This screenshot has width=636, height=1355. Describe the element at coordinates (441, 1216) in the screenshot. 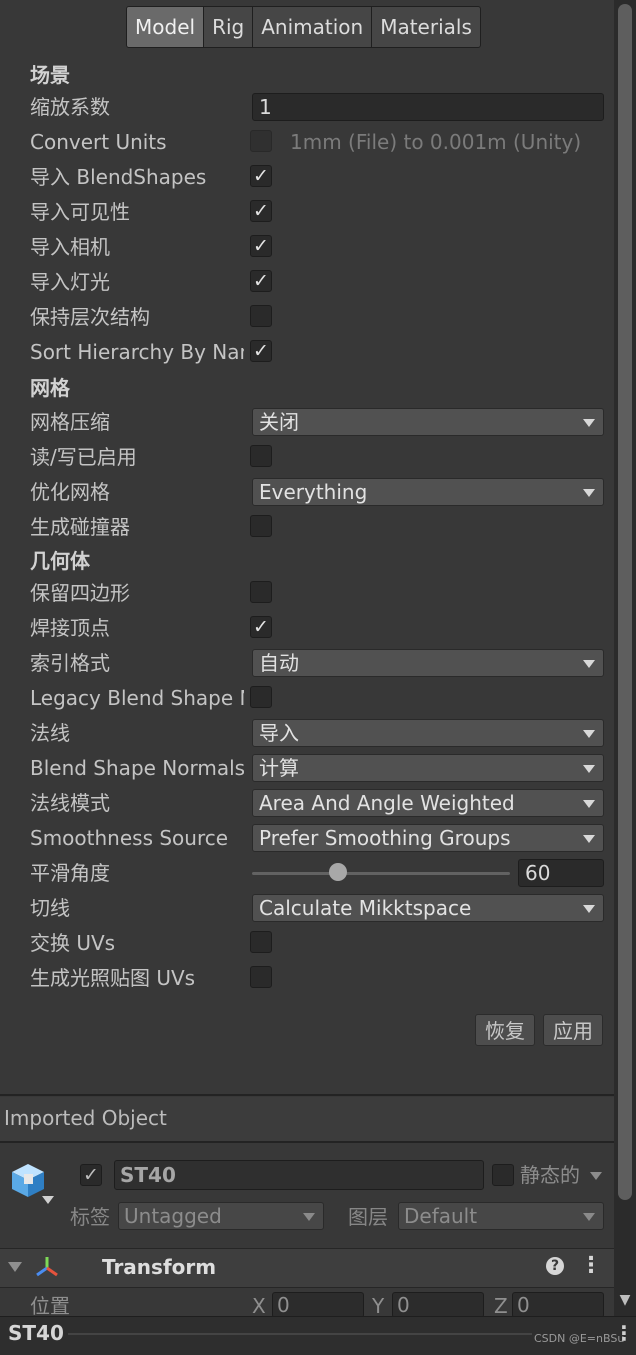

I see `layer-value: Default` at that location.